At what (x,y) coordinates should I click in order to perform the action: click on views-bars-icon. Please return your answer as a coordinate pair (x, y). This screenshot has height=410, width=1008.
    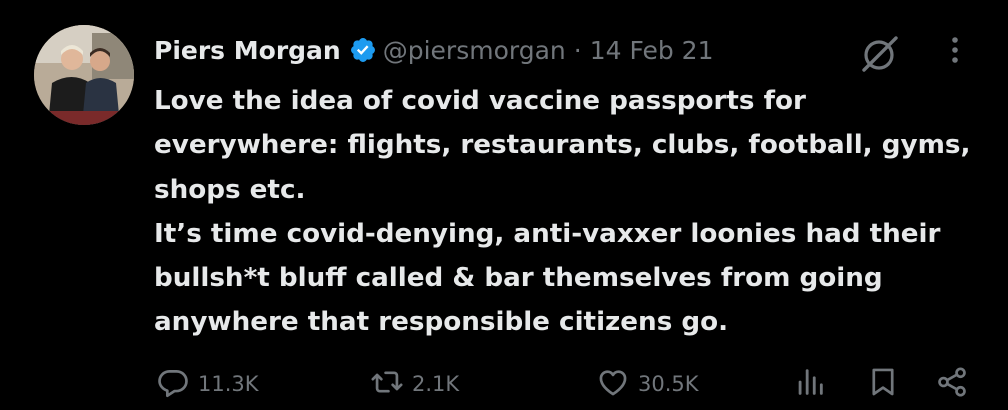
    Looking at the image, I should click on (810, 384).